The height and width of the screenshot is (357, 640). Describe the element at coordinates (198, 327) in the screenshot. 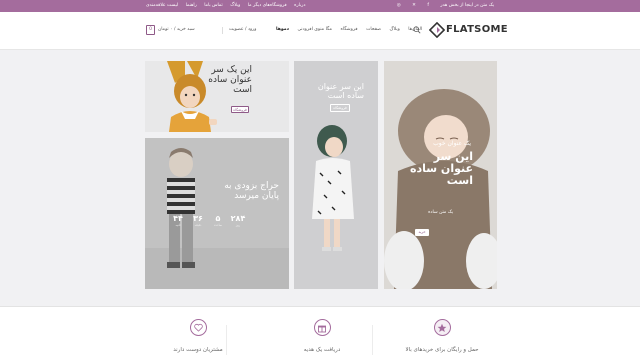

I see `heart-icon` at that location.